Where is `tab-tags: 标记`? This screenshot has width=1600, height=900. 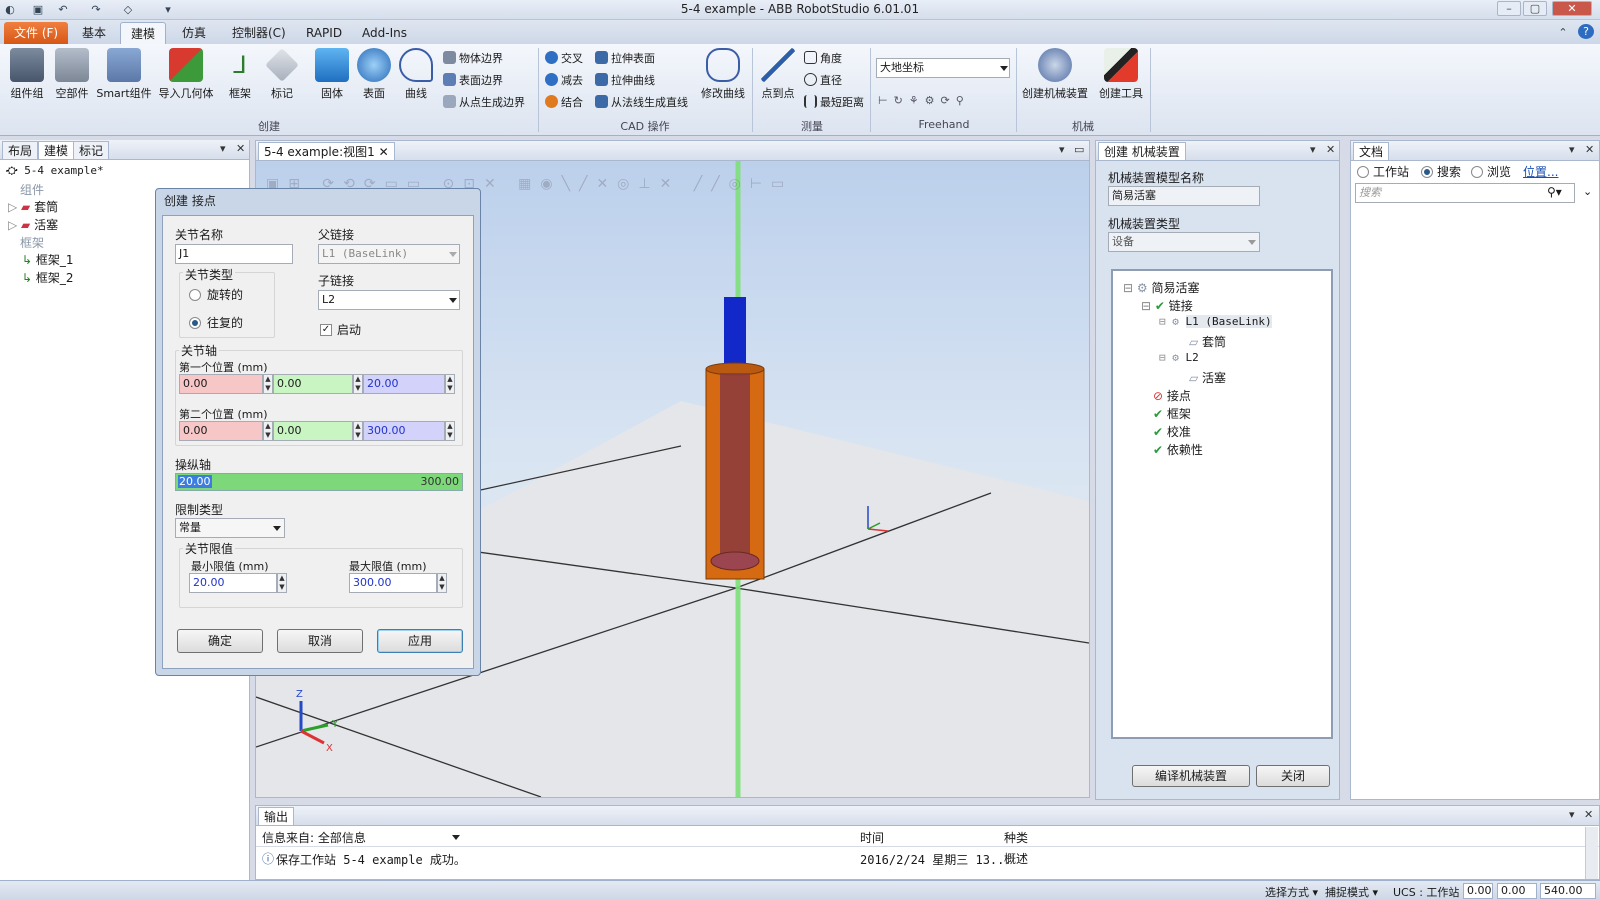 tab-tags: 标记 is located at coordinates (91, 150).